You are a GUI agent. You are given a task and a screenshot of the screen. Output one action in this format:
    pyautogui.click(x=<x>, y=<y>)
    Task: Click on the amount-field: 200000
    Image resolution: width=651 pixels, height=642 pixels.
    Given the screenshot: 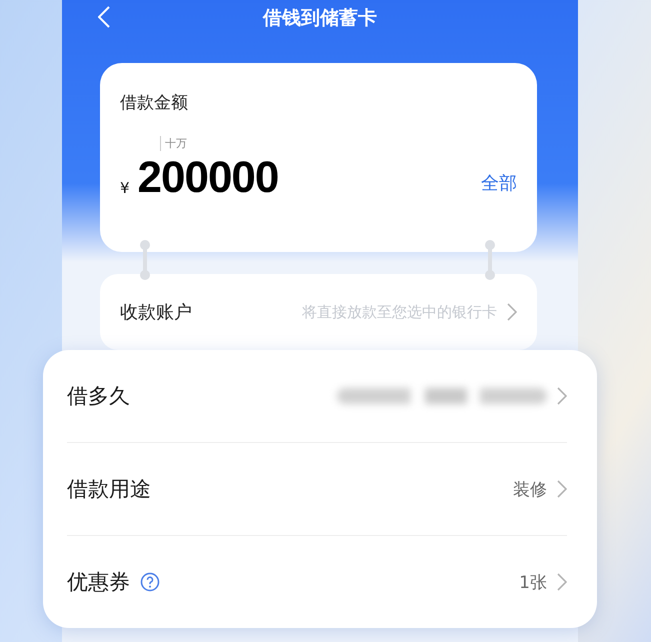 What is the action you would take?
    pyautogui.click(x=208, y=178)
    